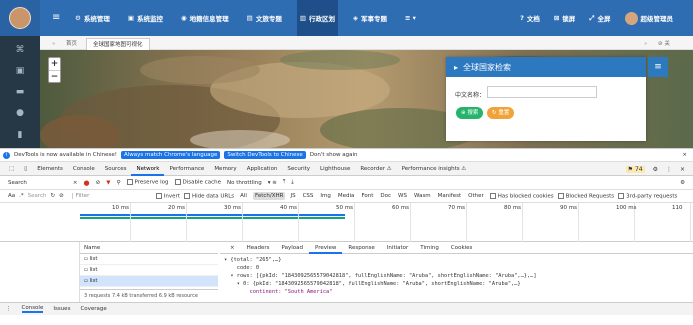  Describe the element at coordinates (56, 17) in the screenshot. I see `hamburger-menu-icon: ≡` at that location.